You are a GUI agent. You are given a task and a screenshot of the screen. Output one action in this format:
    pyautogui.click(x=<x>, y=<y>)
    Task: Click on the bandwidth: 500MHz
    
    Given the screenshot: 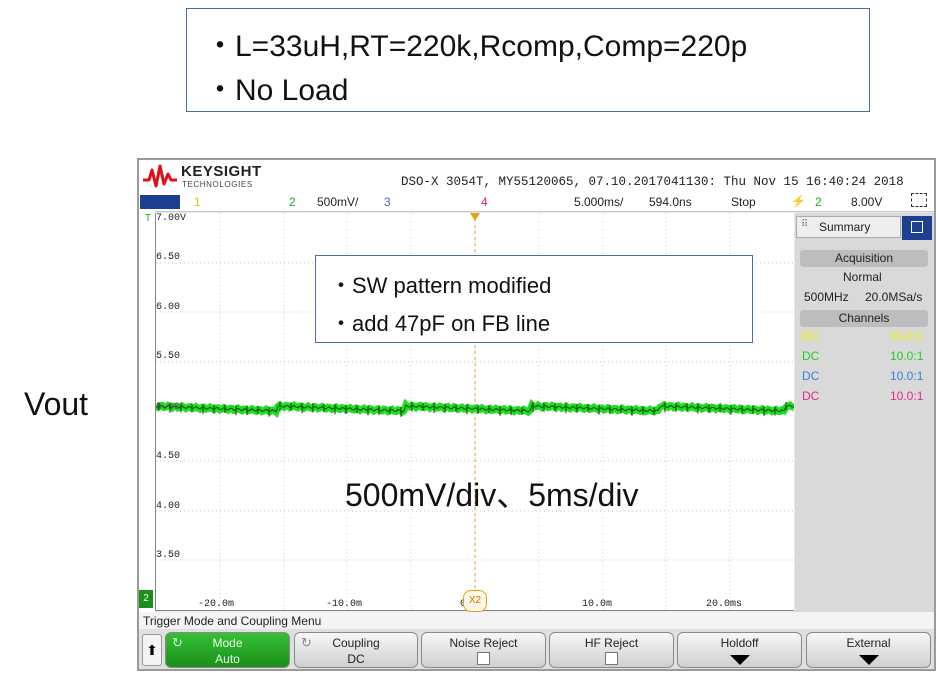 What is the action you would take?
    pyautogui.click(x=826, y=297)
    